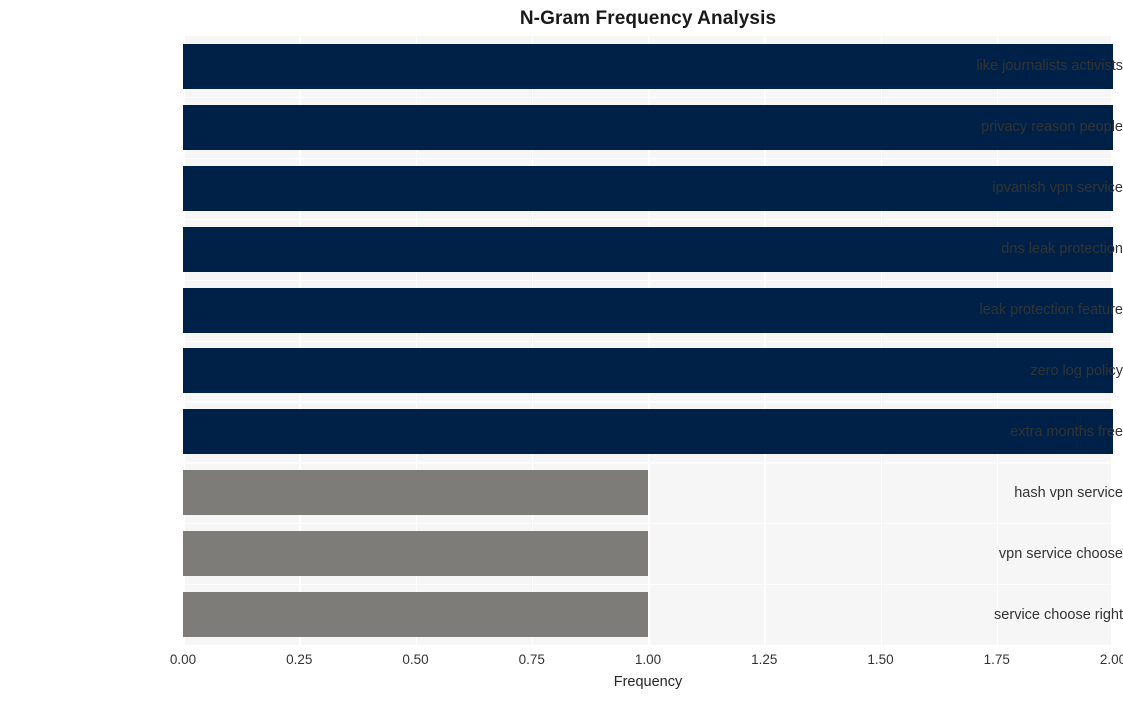  I want to click on y-axis-tick-label: hash vpn service, so click(1068, 492).